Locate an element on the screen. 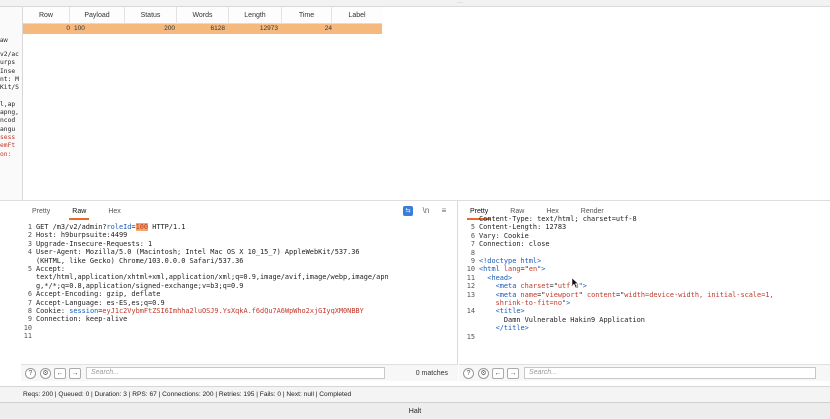 Image resolution: width=830 pixels, height=419 pixels. match-count: 0 matches is located at coordinates (431, 373).